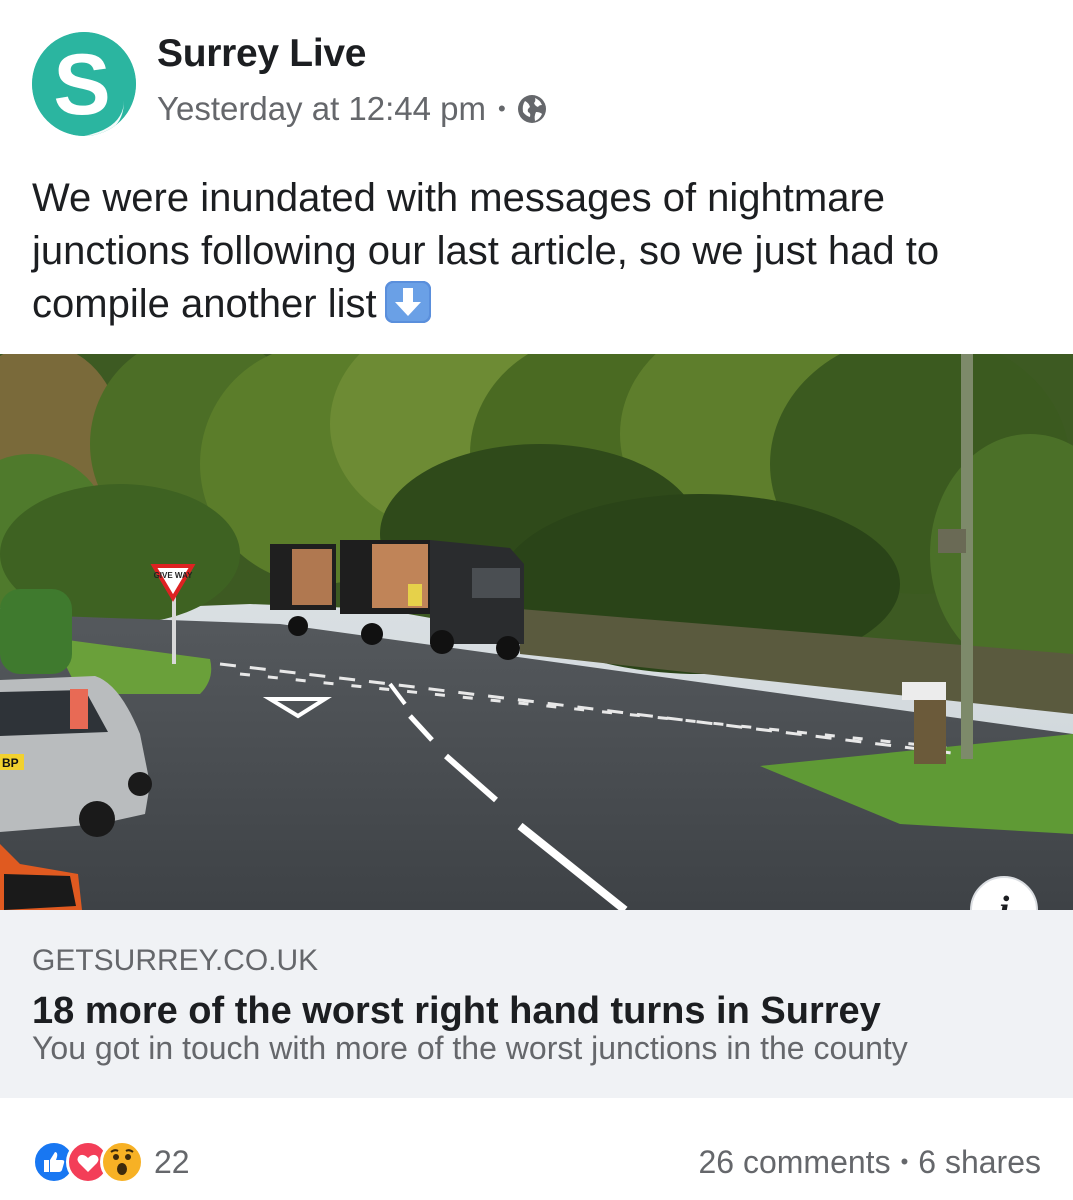 The width and height of the screenshot is (1073, 1200). What do you see at coordinates (173, 575) in the screenshot?
I see `give-way-sign-text: GIVE WAY` at bounding box center [173, 575].